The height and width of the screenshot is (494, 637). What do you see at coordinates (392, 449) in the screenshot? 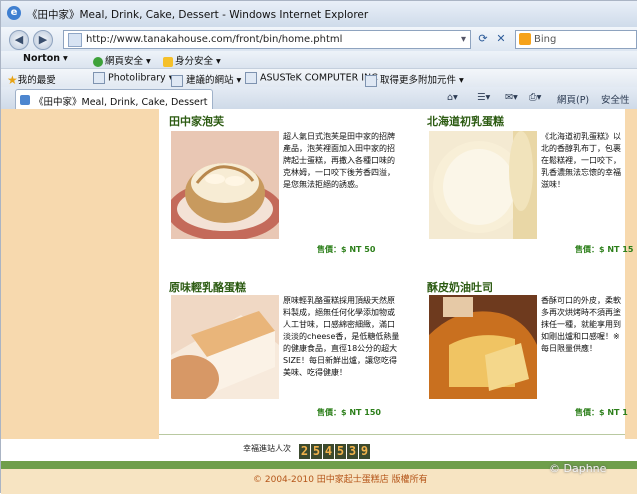
I see `visit-counter: 幸福進站人次 254539` at bounding box center [392, 449].